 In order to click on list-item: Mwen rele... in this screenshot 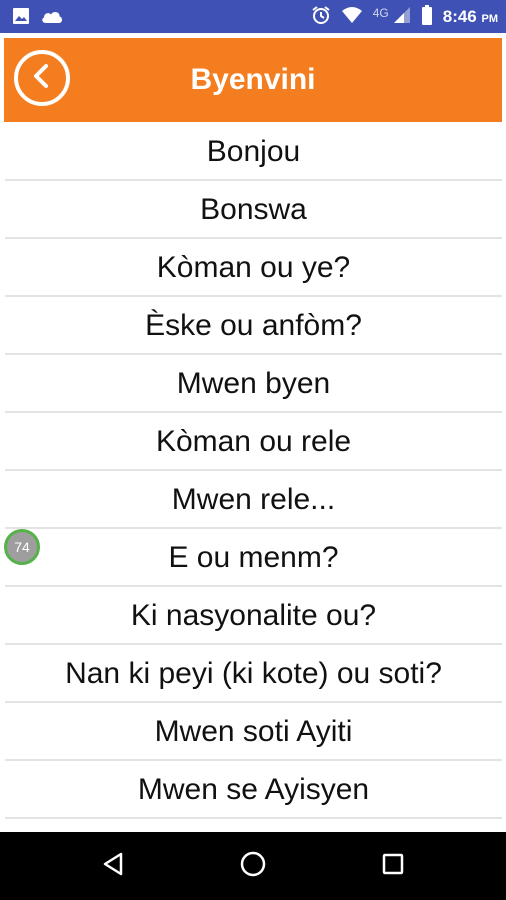, I will do `click(253, 500)`.